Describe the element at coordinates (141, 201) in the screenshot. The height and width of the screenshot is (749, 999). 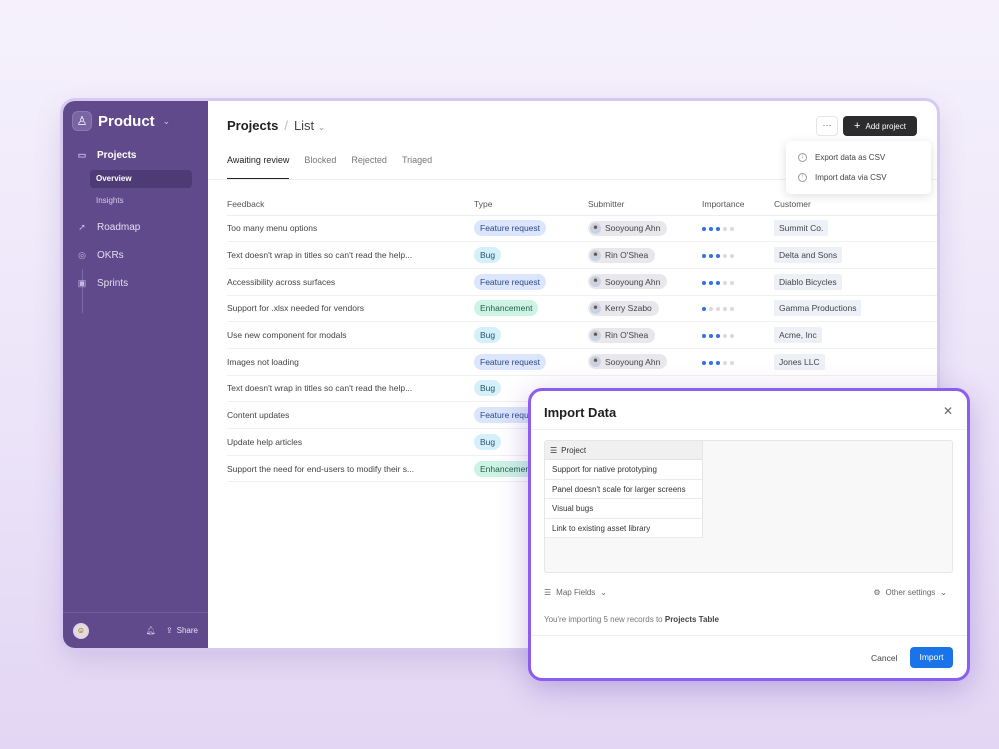
I see `sidebar-item-insights: Insights` at that location.